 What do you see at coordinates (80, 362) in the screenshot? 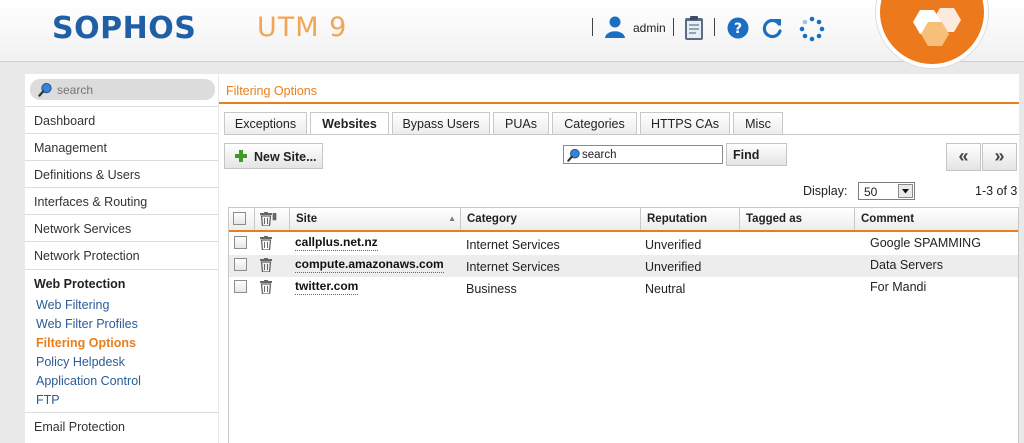
I see `sidebar-subitem-policy-helpdesk: Policy Helpdesk` at bounding box center [80, 362].